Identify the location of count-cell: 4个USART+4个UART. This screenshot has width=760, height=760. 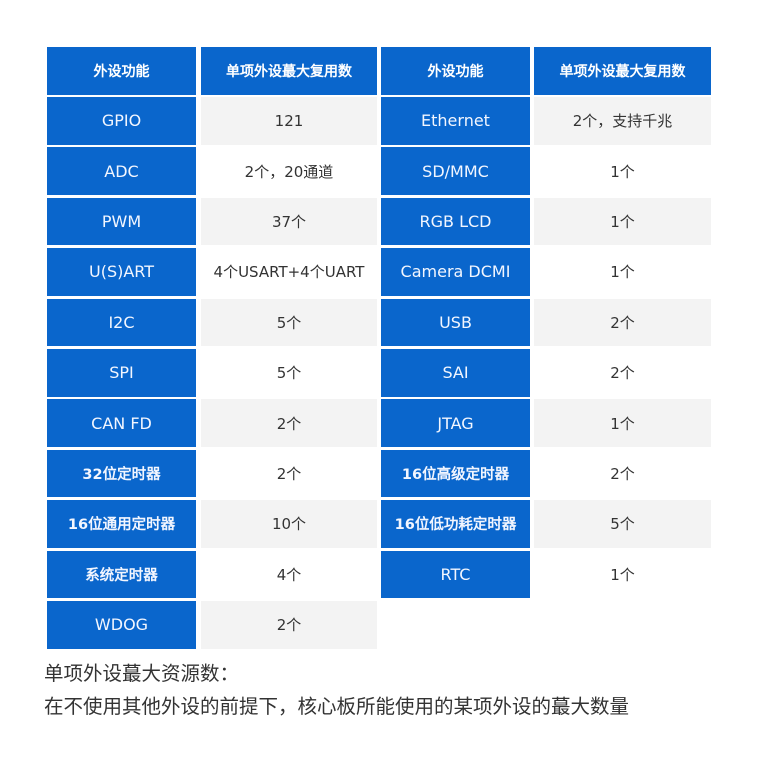
(289, 272).